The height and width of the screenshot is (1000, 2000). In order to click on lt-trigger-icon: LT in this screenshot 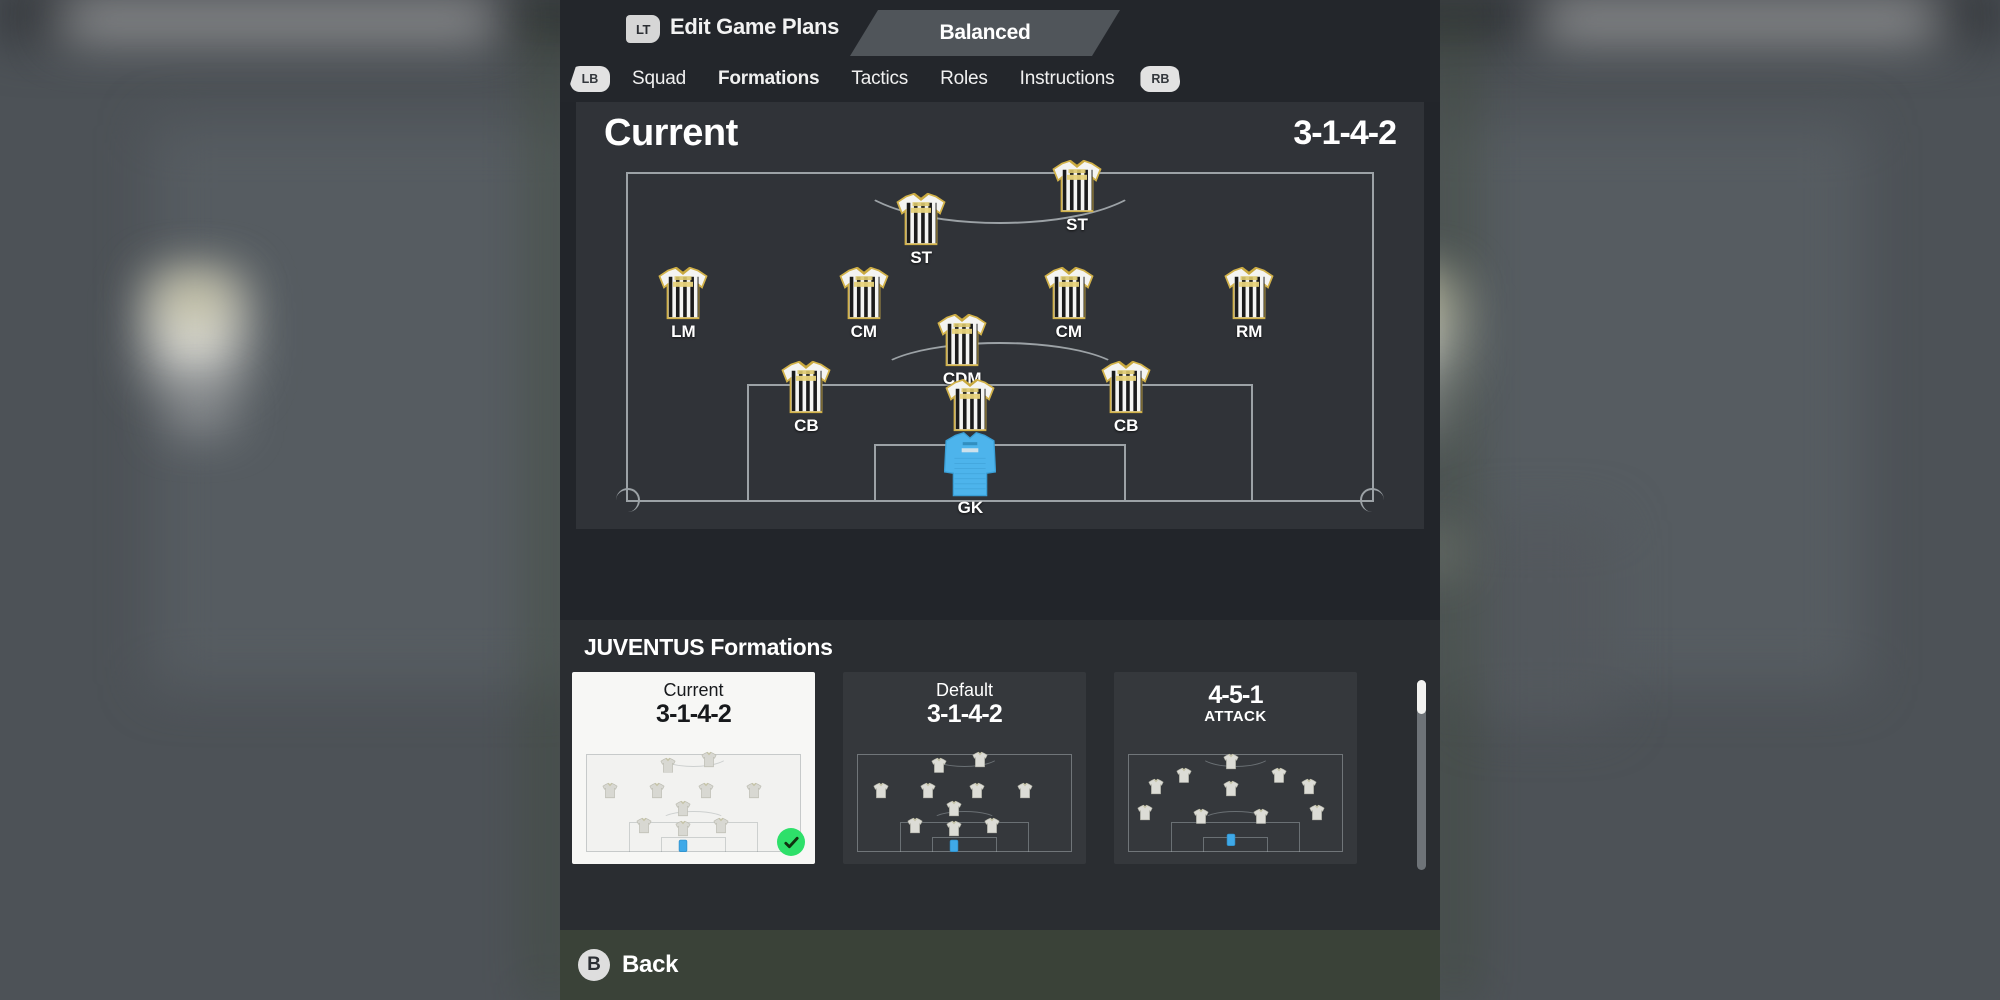, I will do `click(643, 29)`.